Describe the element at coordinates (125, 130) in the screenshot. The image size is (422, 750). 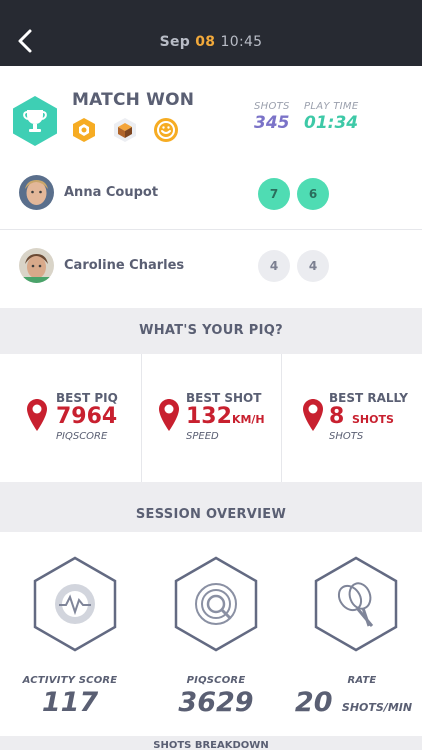
I see `cube-badge-icon` at that location.